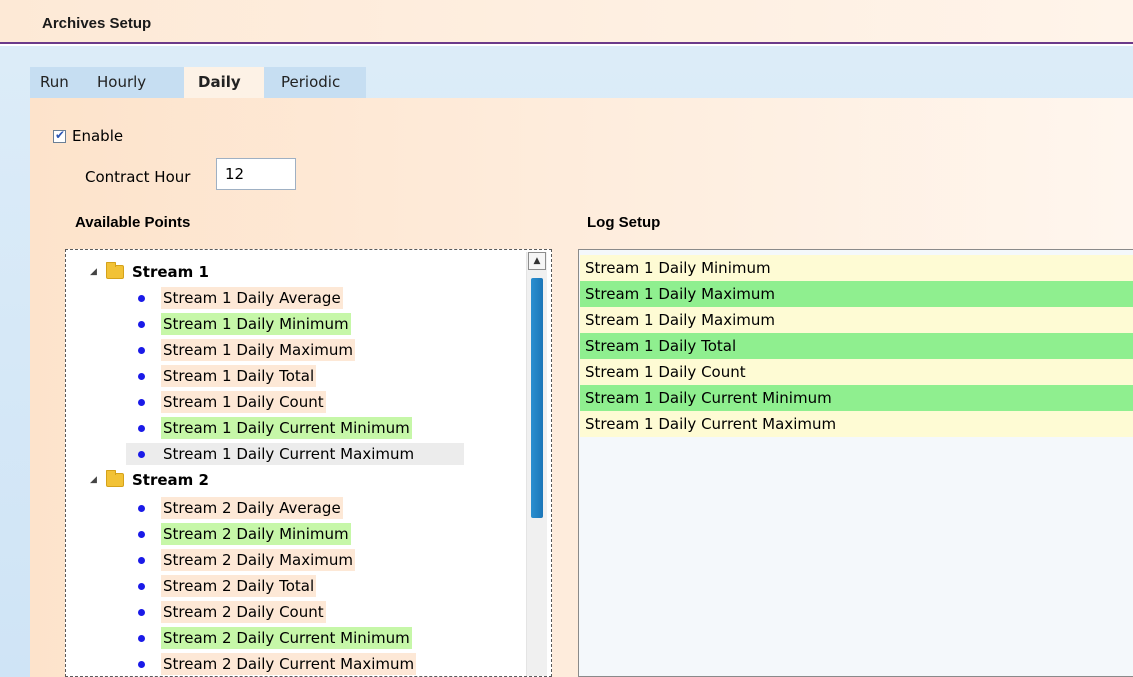  Describe the element at coordinates (856, 398) in the screenshot. I see `log-row: Stream 1 Daily Current Minimum` at that location.